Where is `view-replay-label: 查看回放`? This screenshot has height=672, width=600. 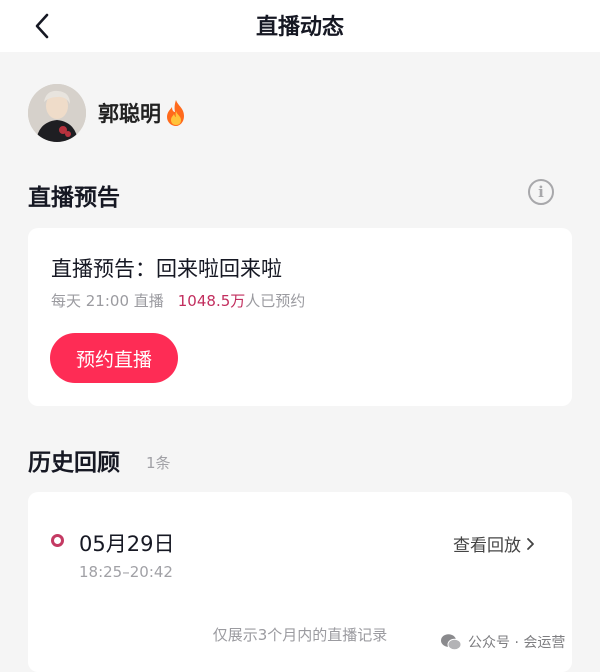
view-replay-label: 查看回放 is located at coordinates (487, 546).